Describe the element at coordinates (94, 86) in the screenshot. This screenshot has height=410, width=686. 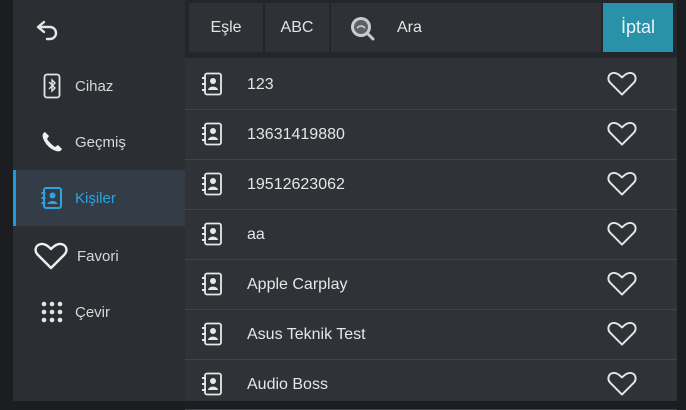
I see `sidebar-item-label: Cihaz` at that location.